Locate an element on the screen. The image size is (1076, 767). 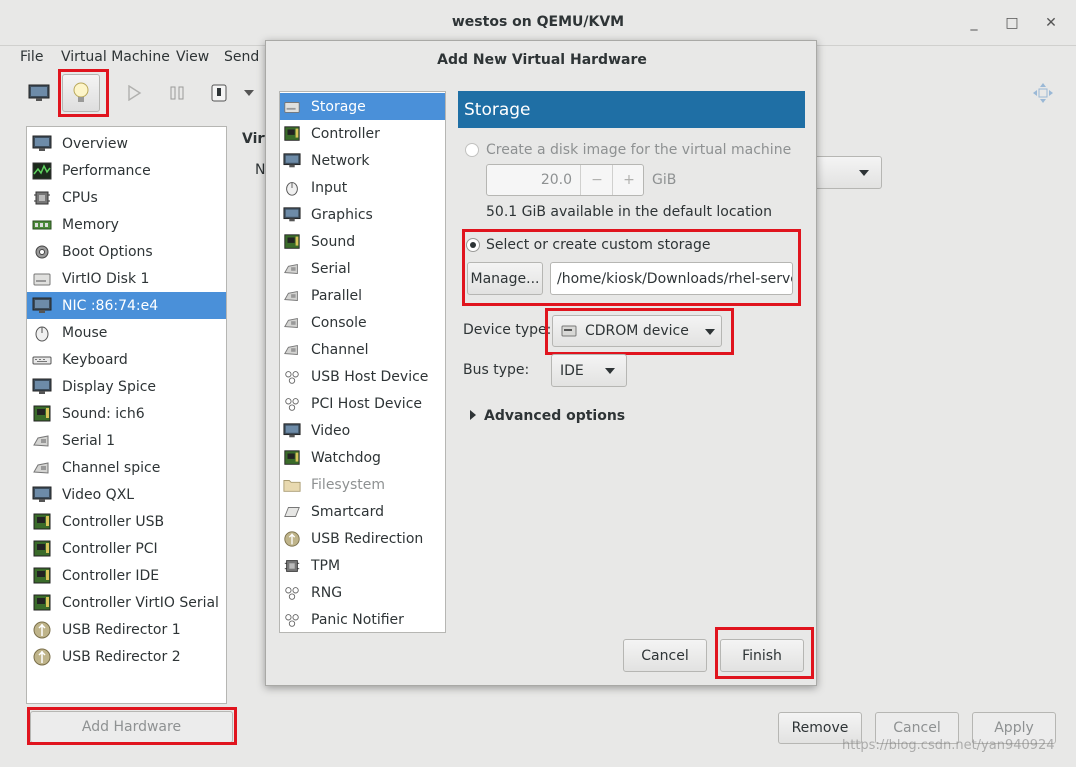
hardware-type-label: Storage is located at coordinates (338, 106).